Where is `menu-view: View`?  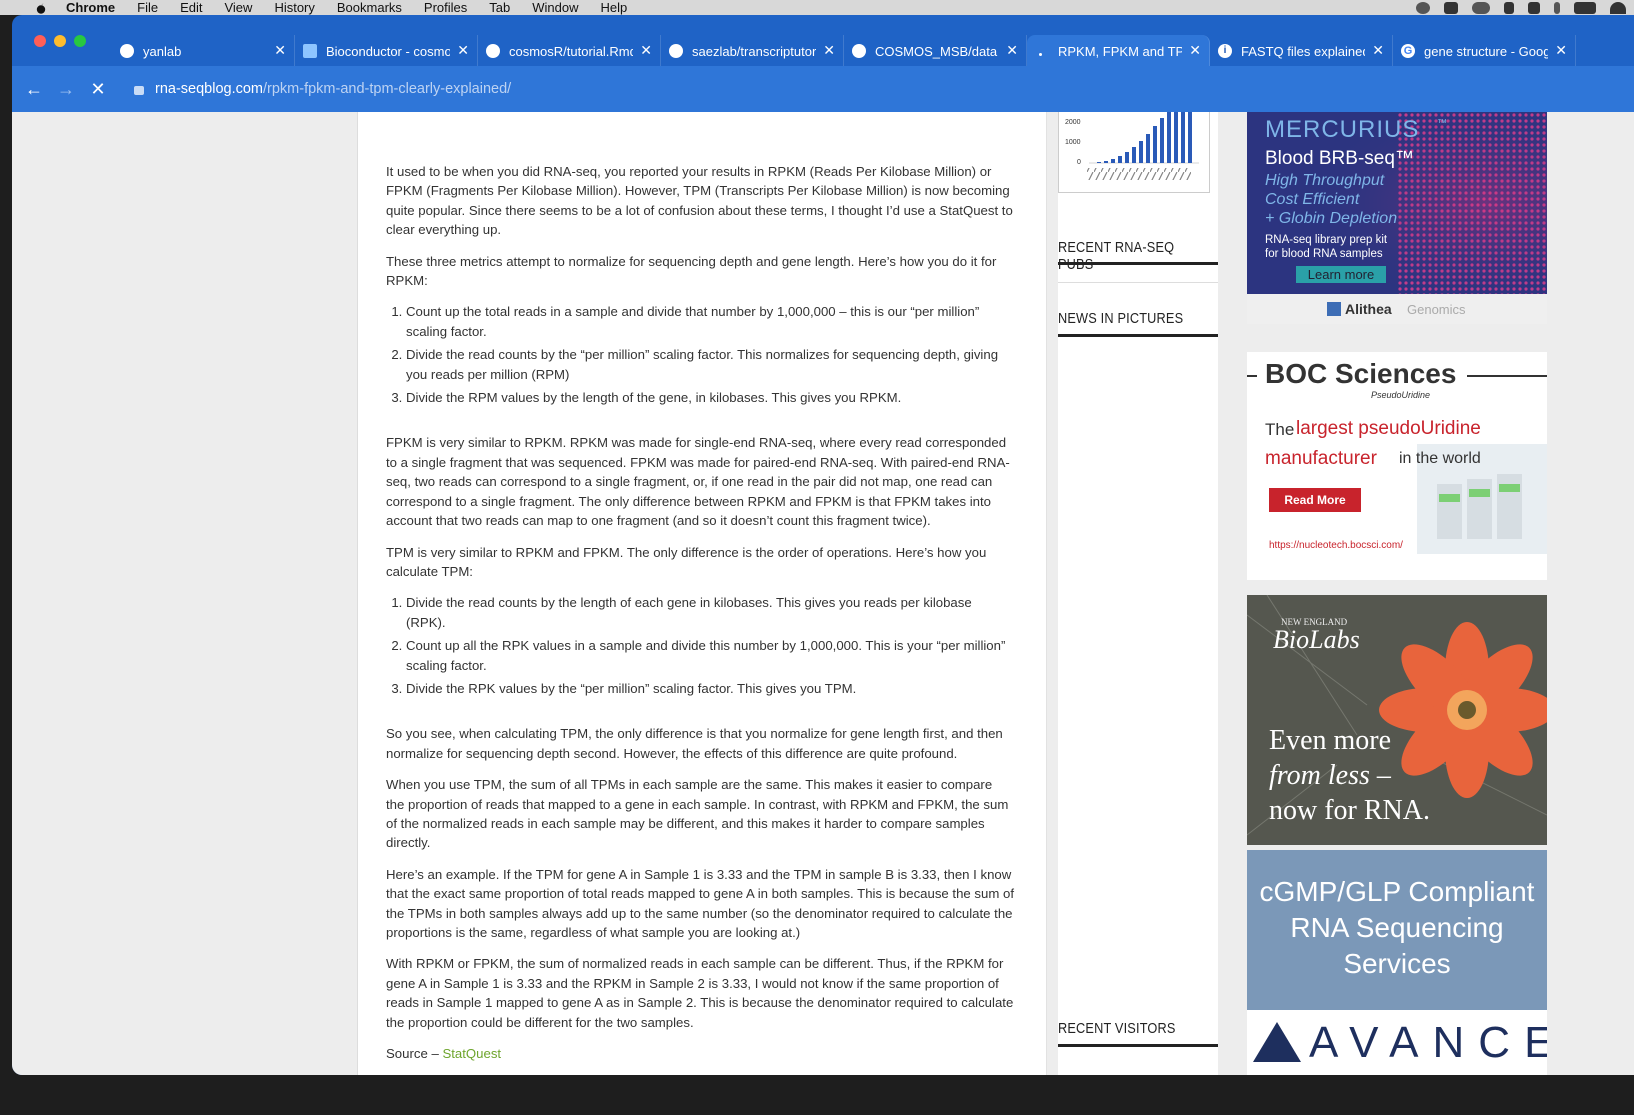 menu-view: View is located at coordinates (238, 7).